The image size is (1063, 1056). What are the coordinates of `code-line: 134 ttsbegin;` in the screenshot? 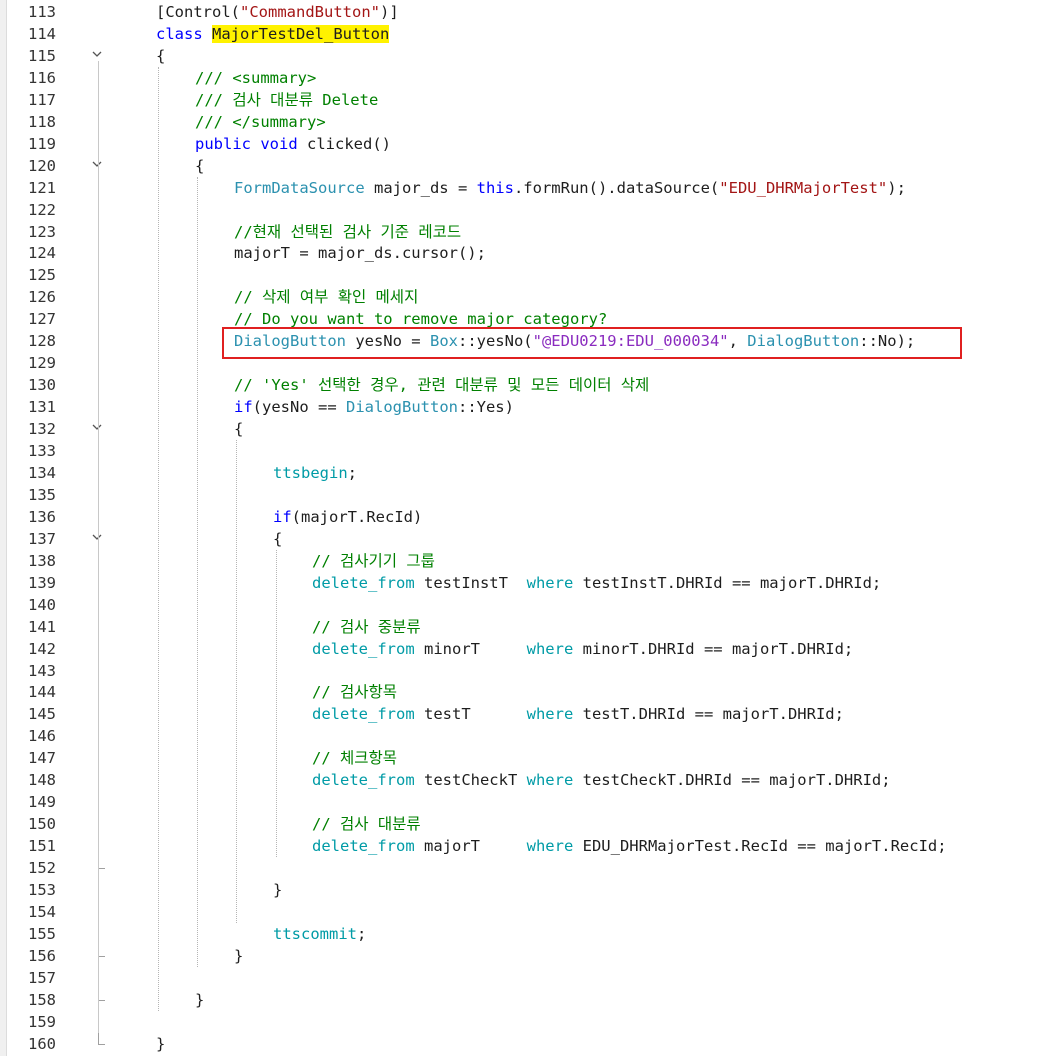 It's located at (531, 473).